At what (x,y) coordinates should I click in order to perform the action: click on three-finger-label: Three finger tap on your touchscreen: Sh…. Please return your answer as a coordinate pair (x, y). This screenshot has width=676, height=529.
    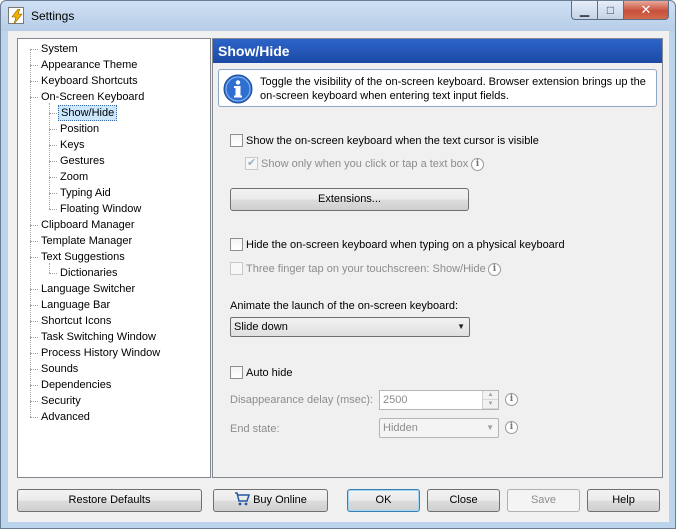
    Looking at the image, I should click on (366, 269).